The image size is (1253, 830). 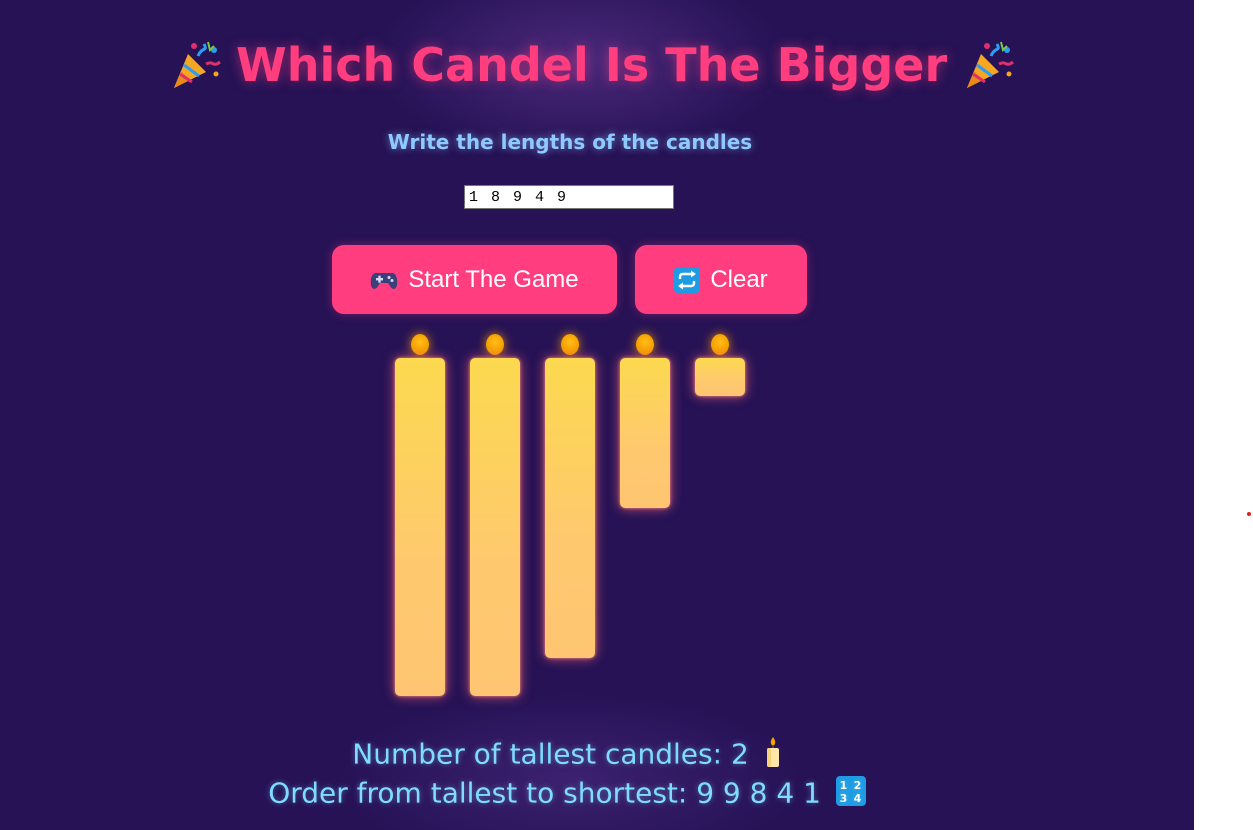 I want to click on svg-text: 3, so click(x=843, y=798).